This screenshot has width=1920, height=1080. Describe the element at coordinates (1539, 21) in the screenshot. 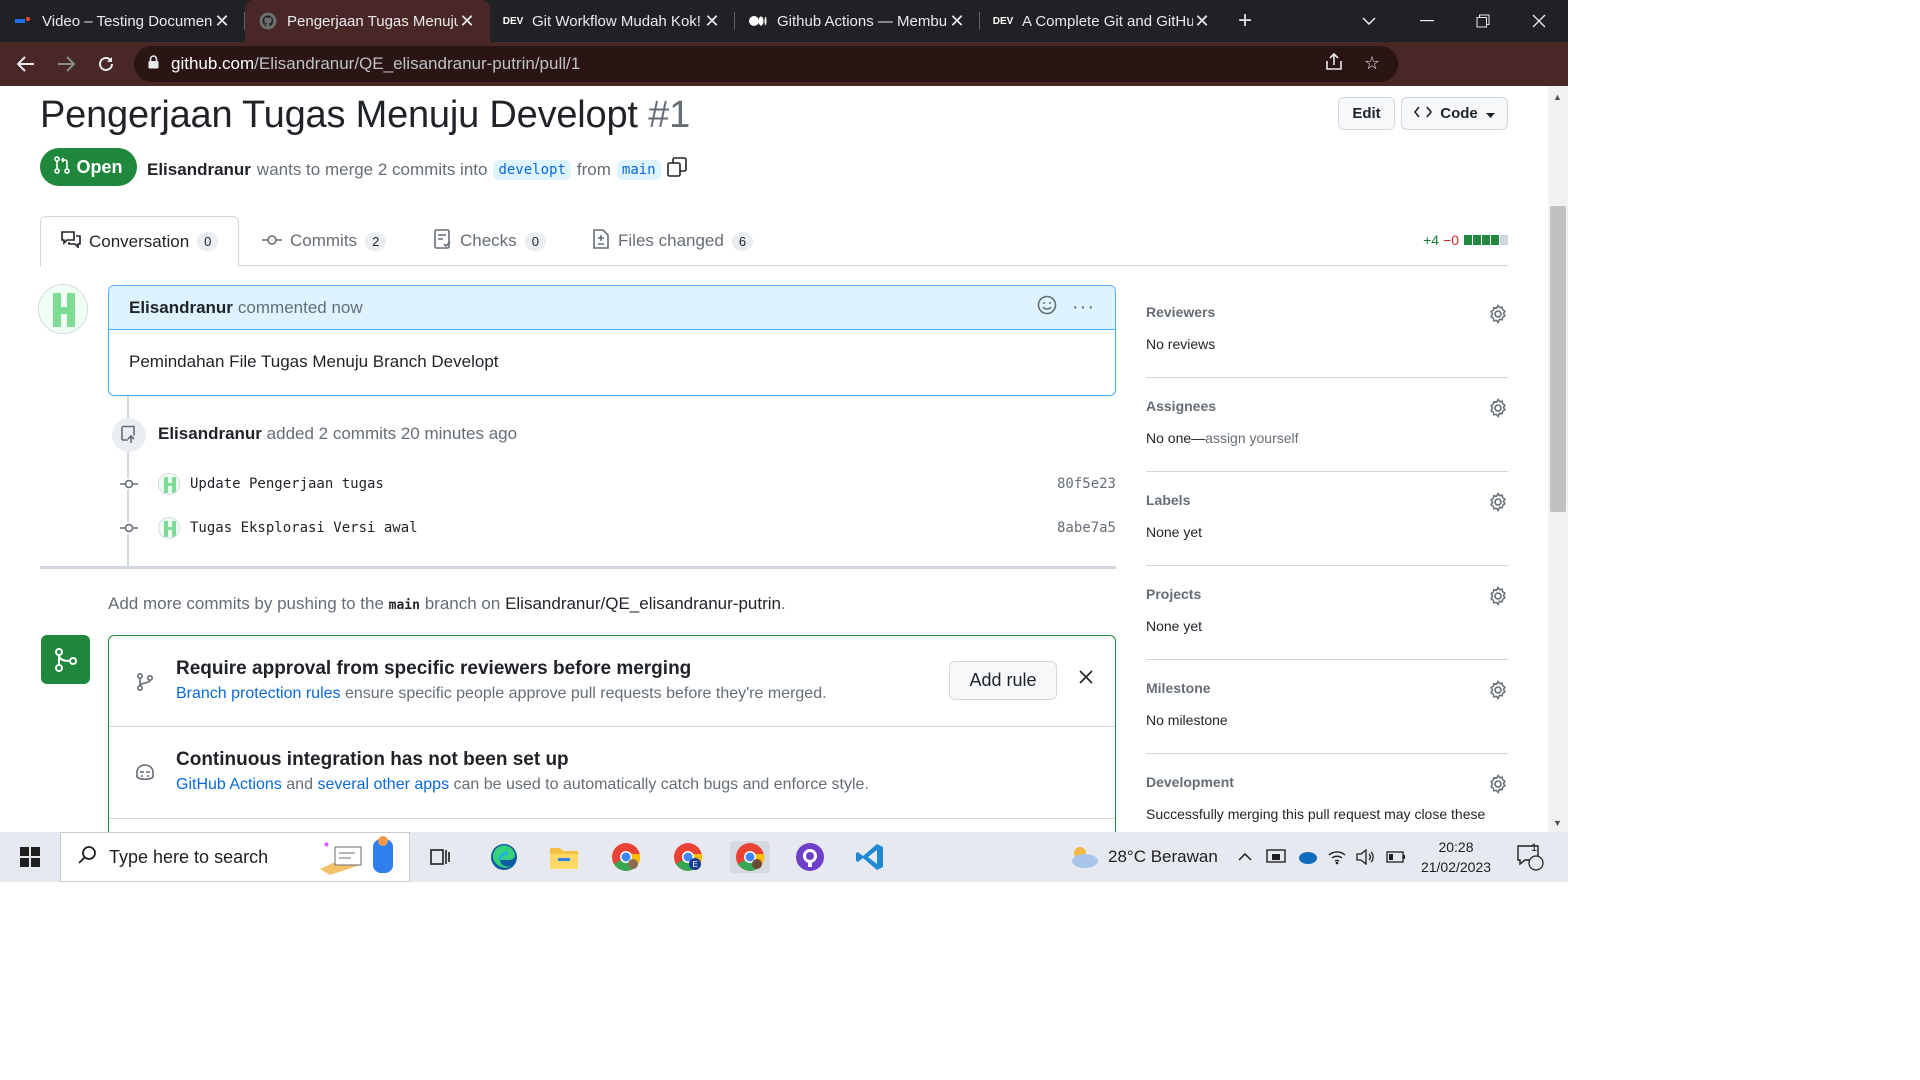

I see `close-window-icon` at that location.